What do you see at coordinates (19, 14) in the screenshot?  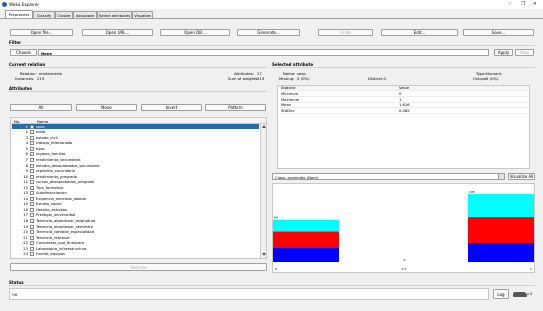 I see `tab-preprocess: Preprocess` at bounding box center [19, 14].